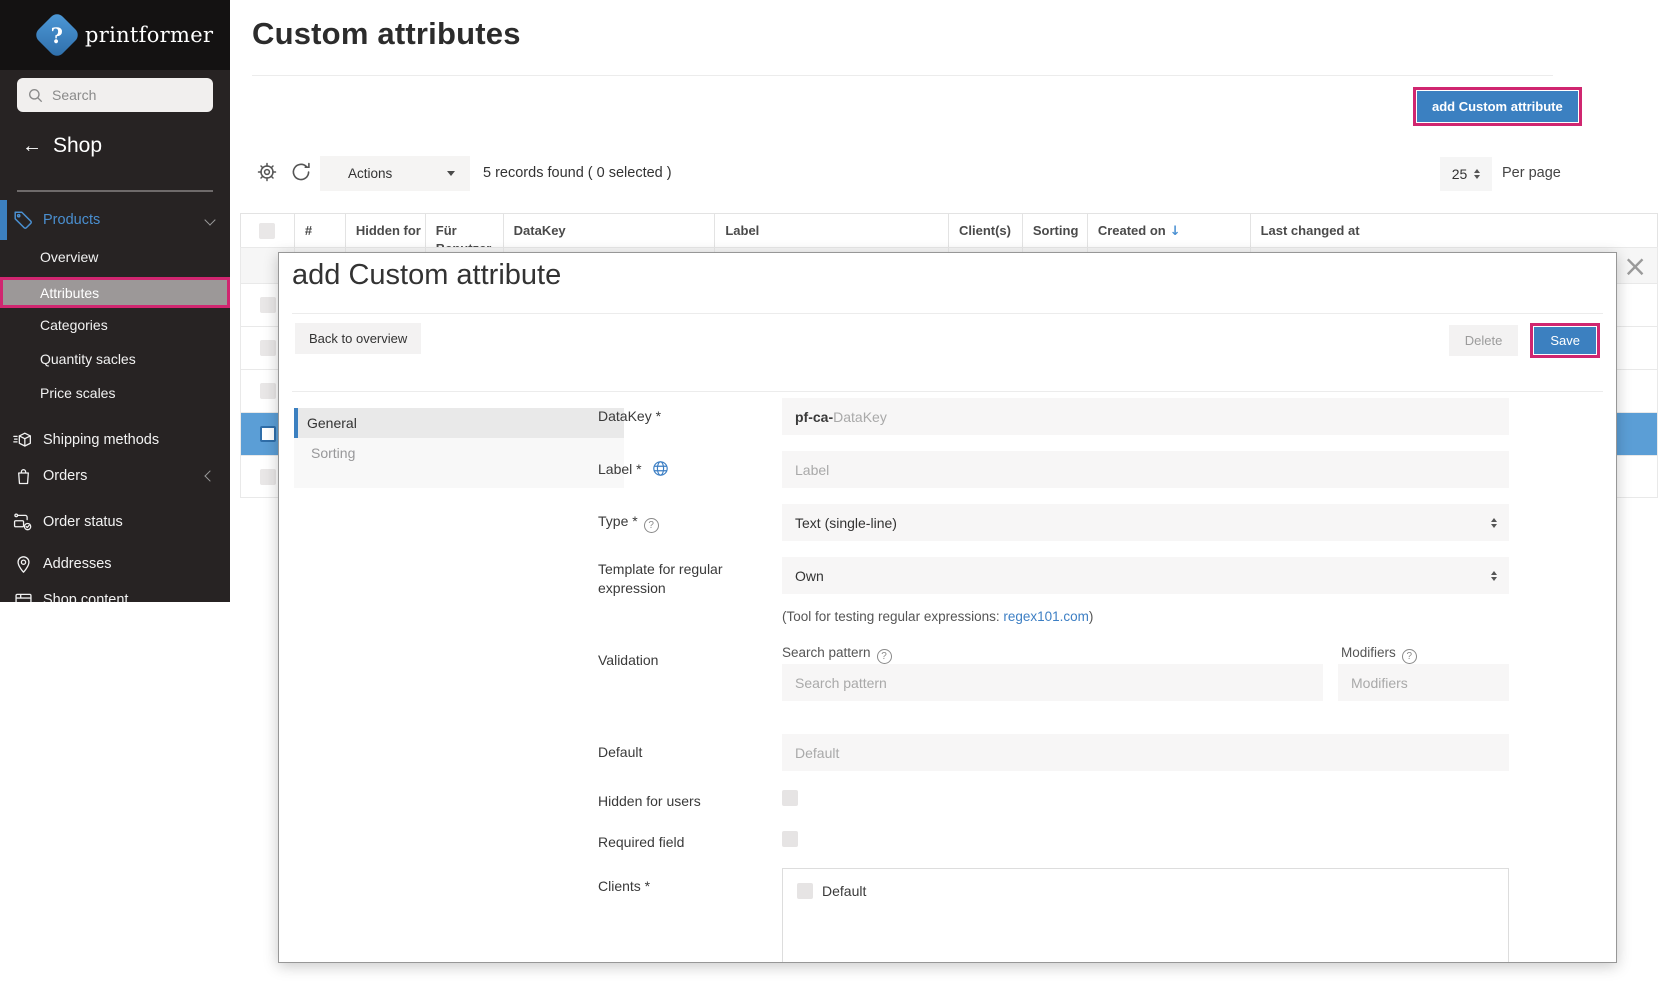 This screenshot has height=1004, width=1667. What do you see at coordinates (115, 325) in the screenshot?
I see `sidebar-item-categories: Categories` at bounding box center [115, 325].